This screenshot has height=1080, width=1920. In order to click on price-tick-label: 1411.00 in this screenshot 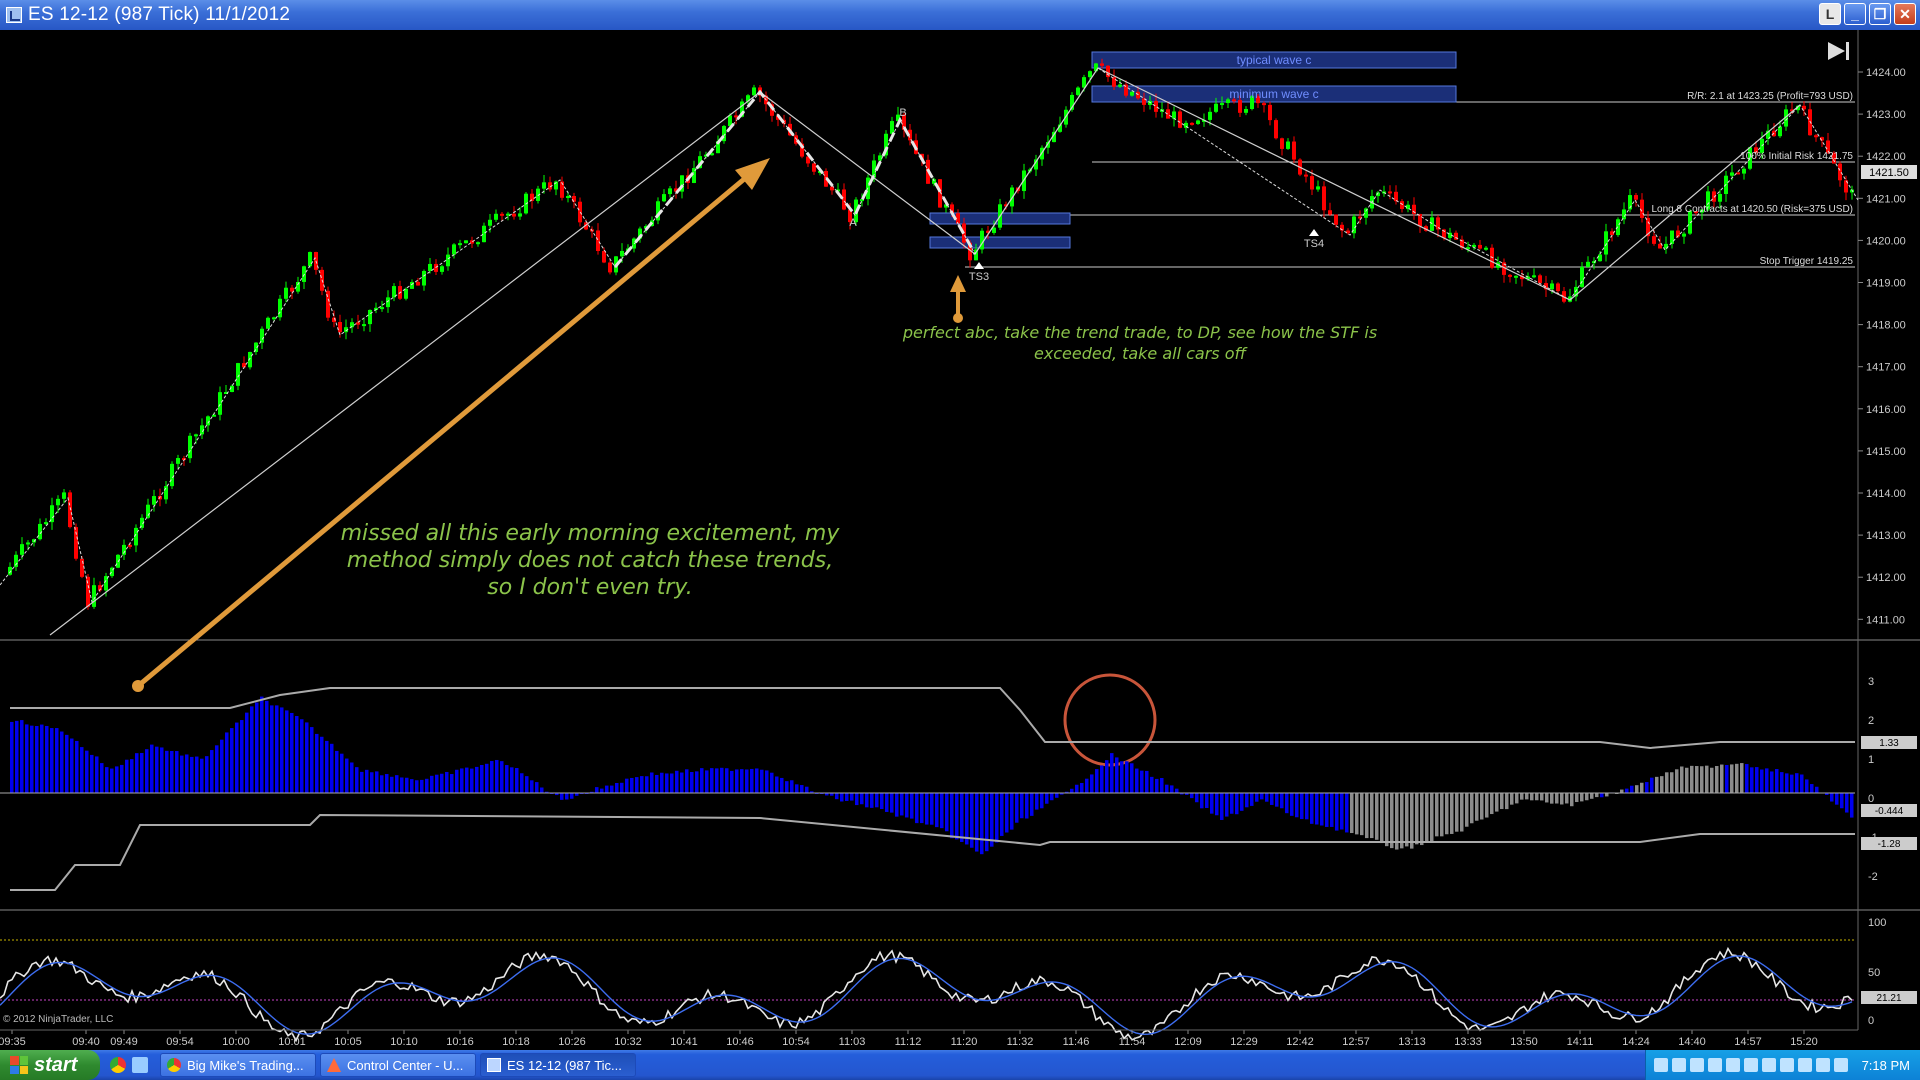, I will do `click(1885, 620)`.